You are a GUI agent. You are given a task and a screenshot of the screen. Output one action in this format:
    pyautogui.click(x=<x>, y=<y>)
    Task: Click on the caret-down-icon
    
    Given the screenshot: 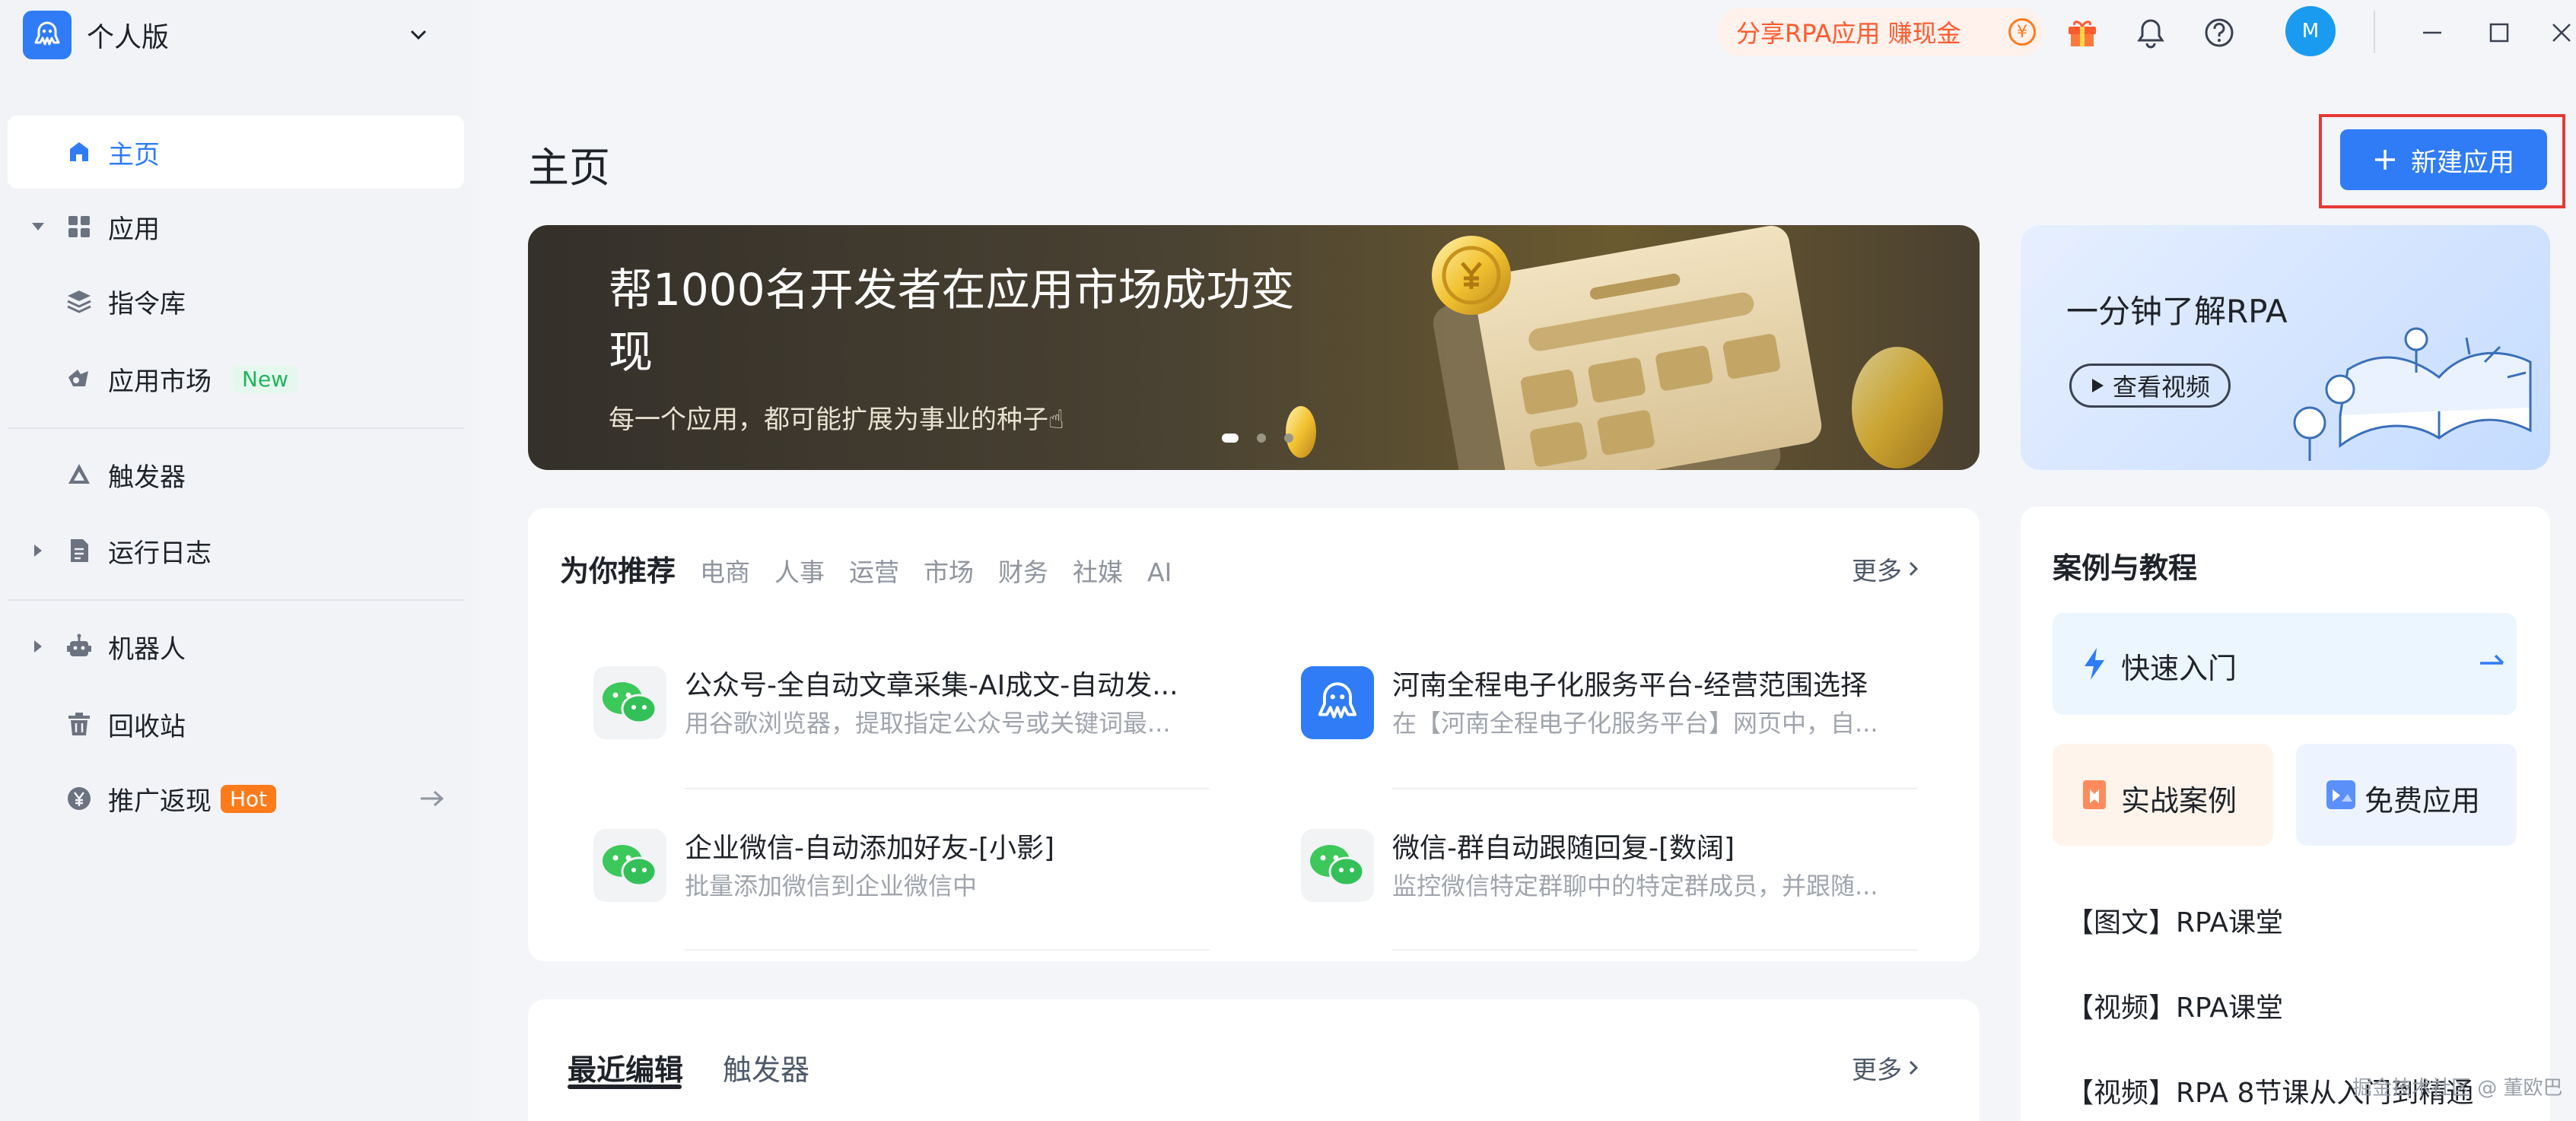 What is the action you would take?
    pyautogui.click(x=38, y=227)
    